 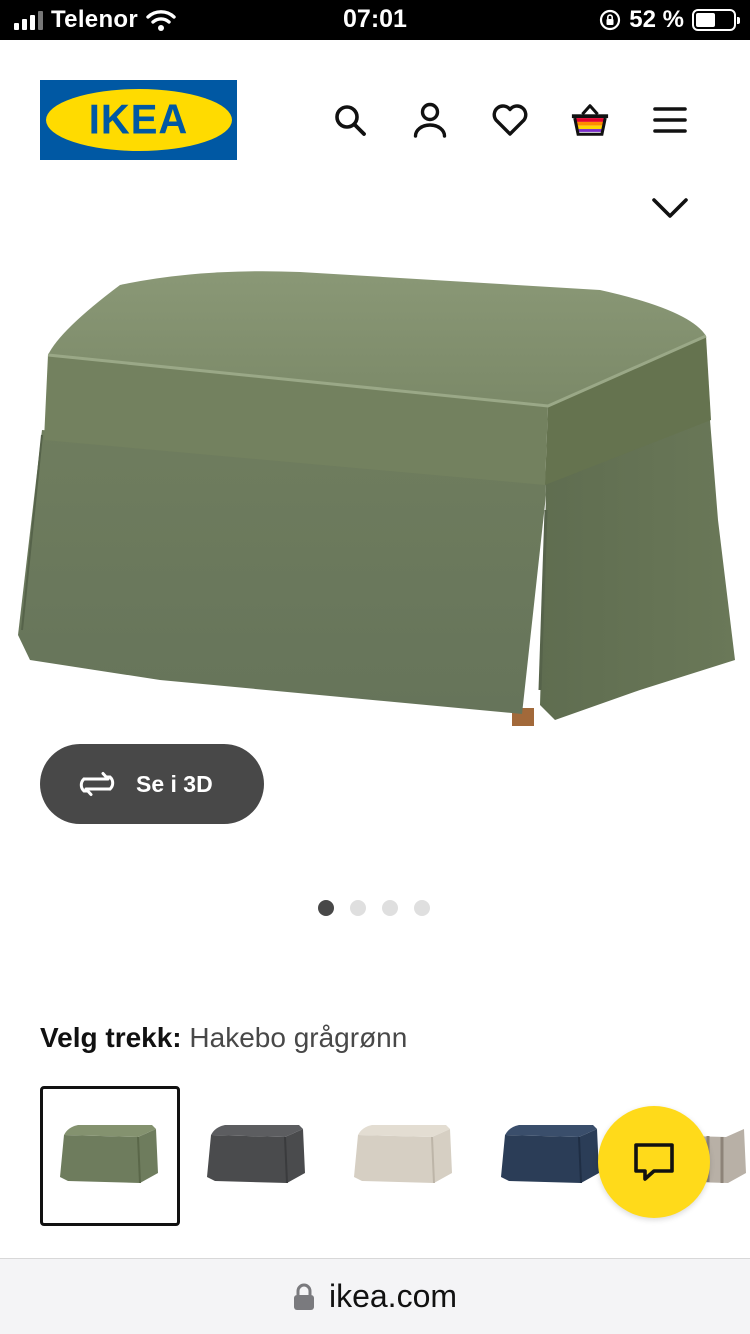 What do you see at coordinates (610, 20) in the screenshot?
I see `orientation-lock-icon` at bounding box center [610, 20].